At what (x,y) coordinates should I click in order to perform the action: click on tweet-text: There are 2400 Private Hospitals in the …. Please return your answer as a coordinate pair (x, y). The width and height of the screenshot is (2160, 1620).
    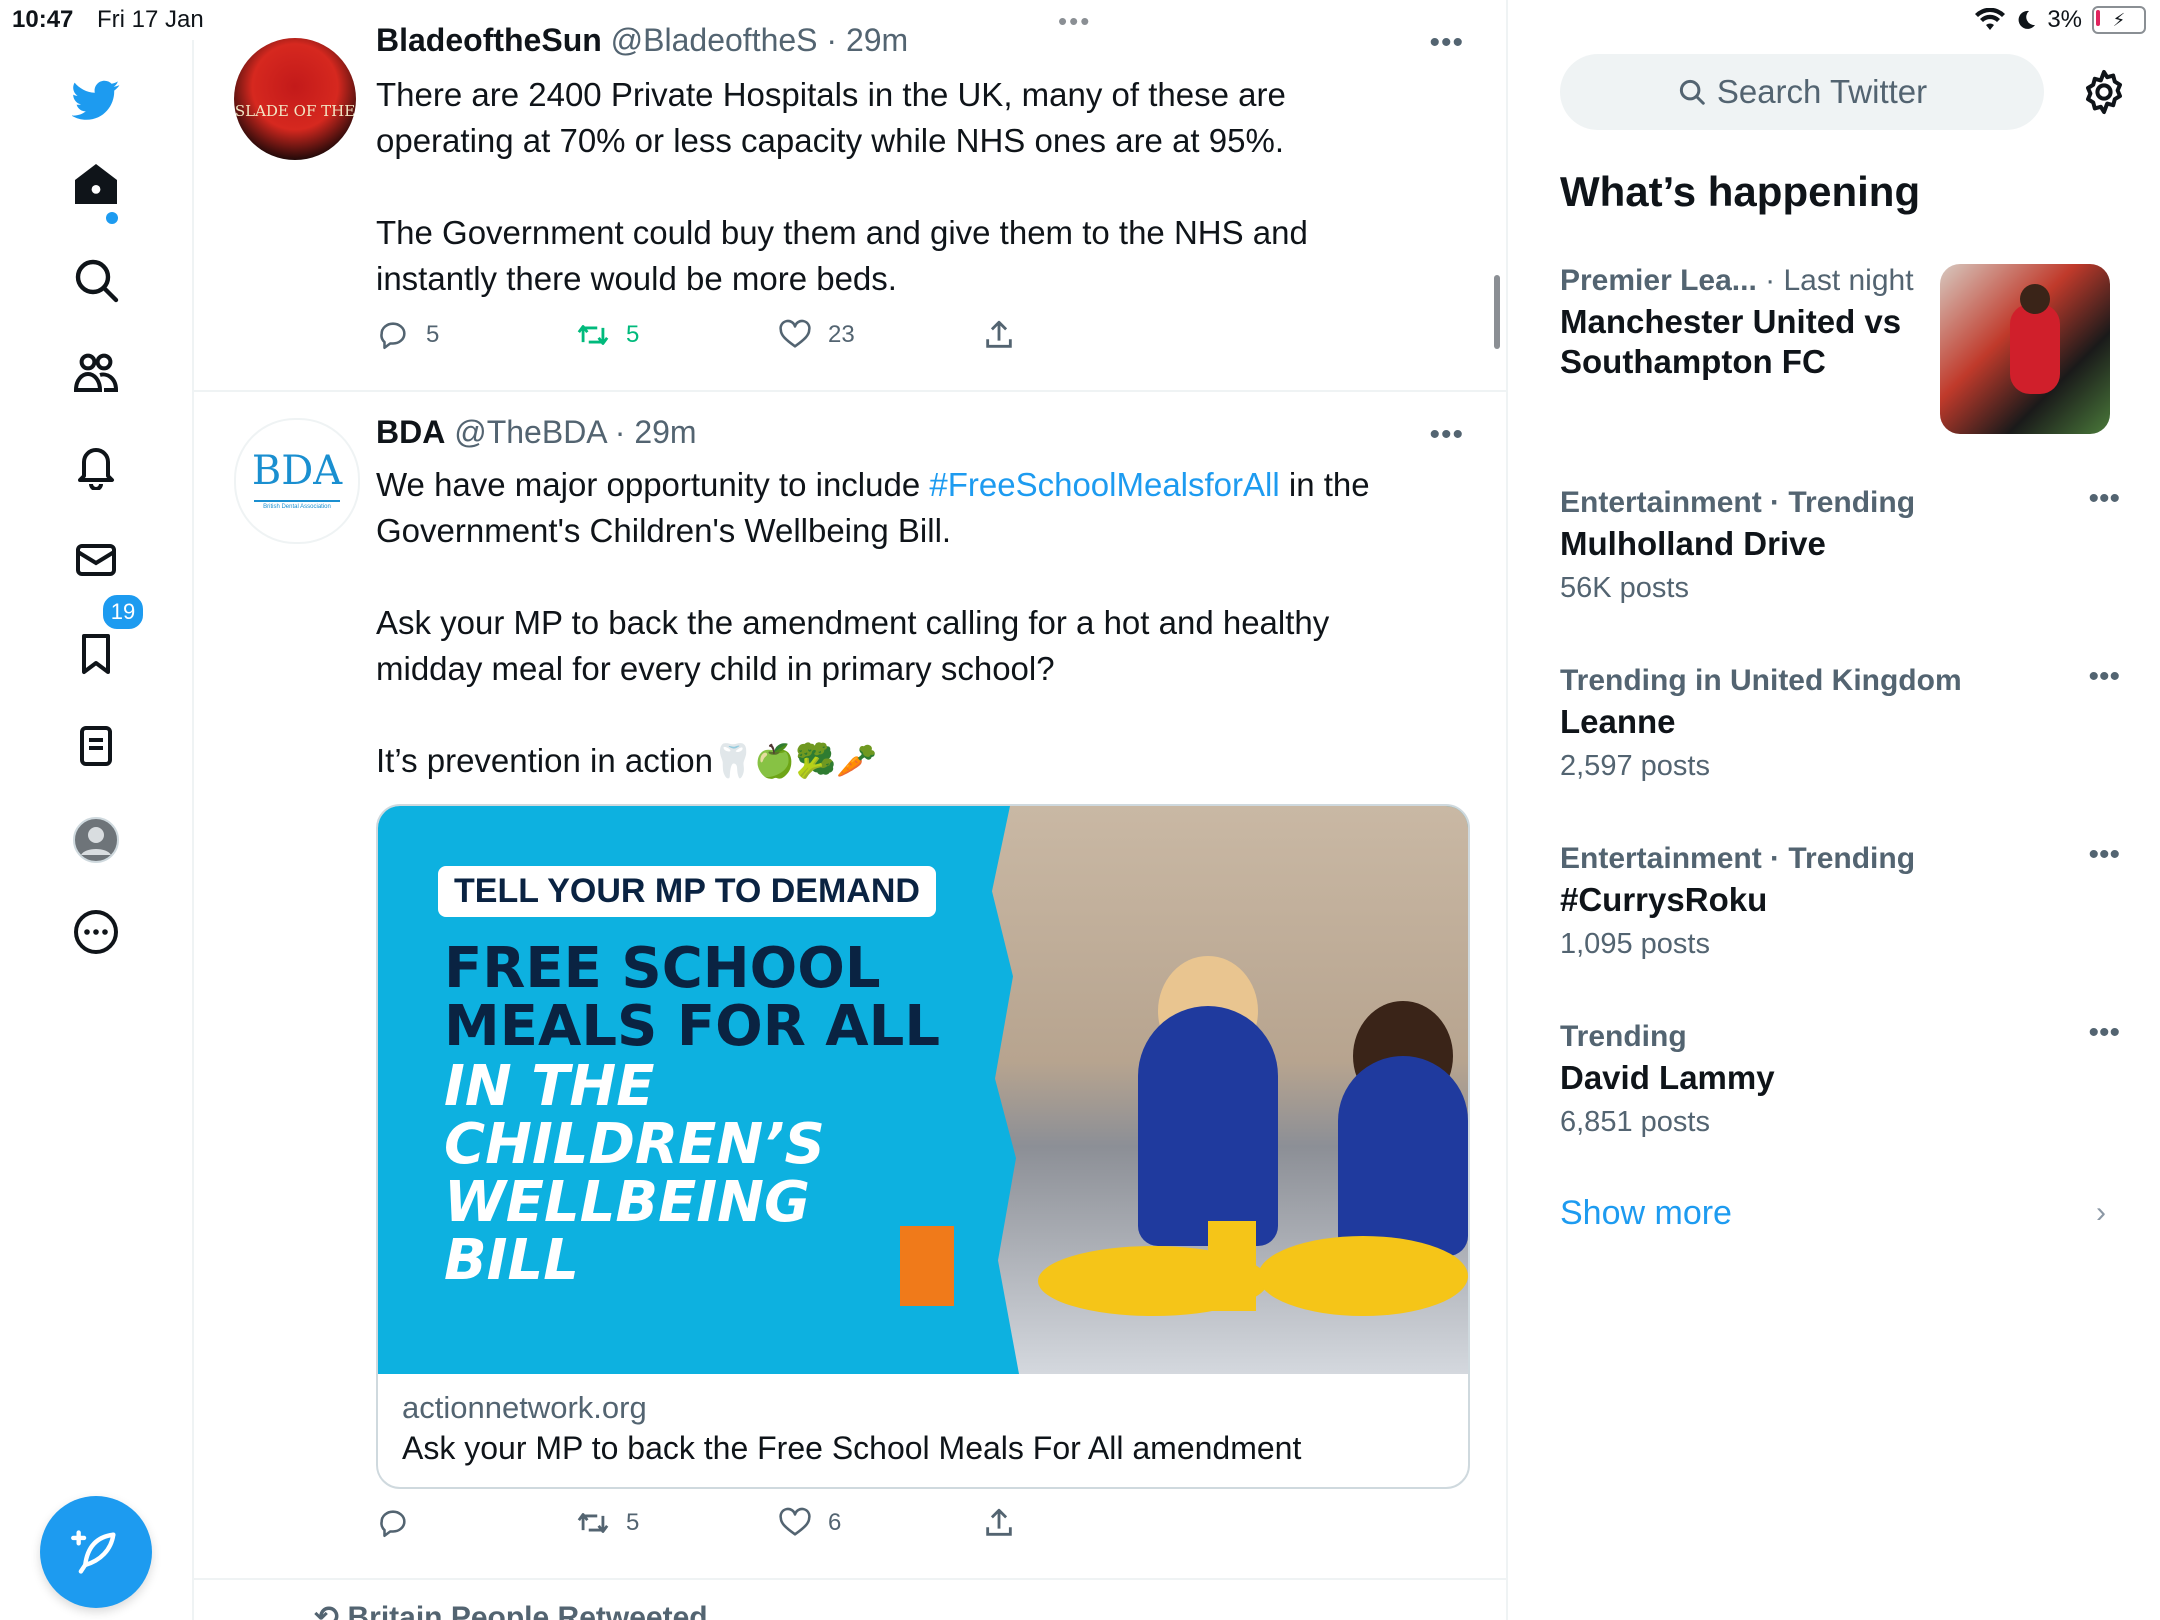
    Looking at the image, I should click on (842, 186).